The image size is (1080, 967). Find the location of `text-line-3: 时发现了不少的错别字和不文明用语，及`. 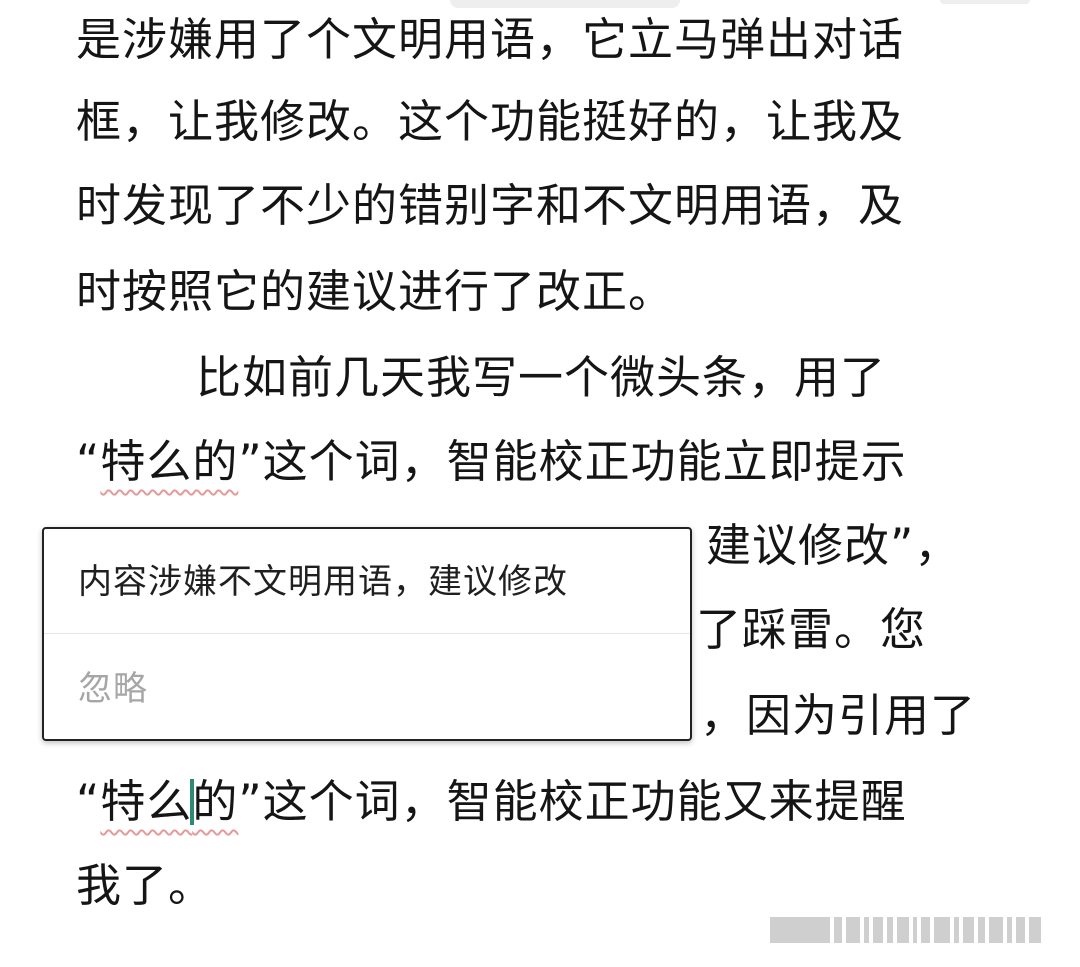

text-line-3: 时发现了不少的错别字和不文明用语，及 is located at coordinates (490, 205).